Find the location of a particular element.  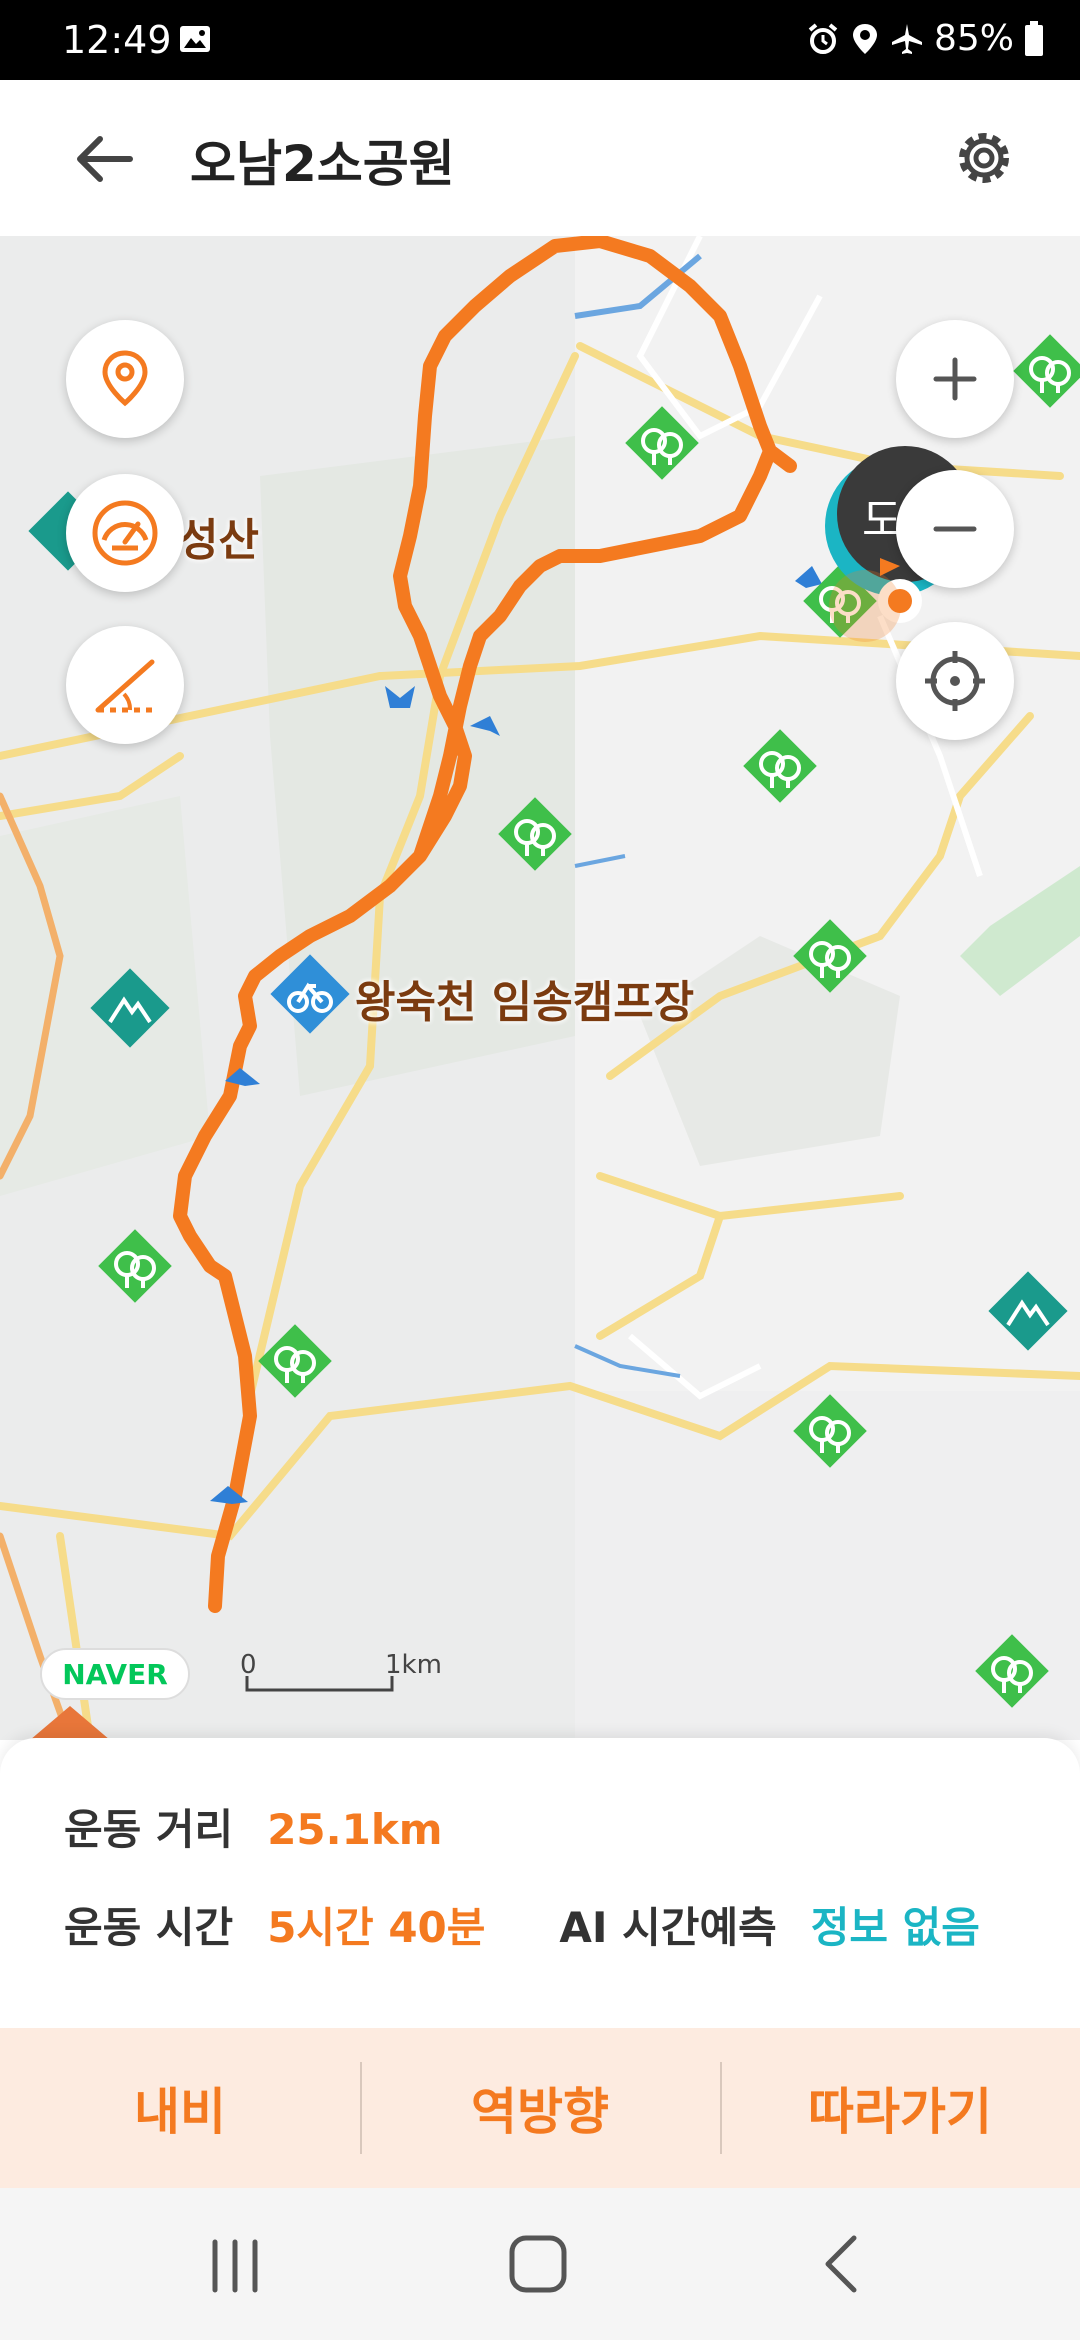

image-icon is located at coordinates (195, 39).